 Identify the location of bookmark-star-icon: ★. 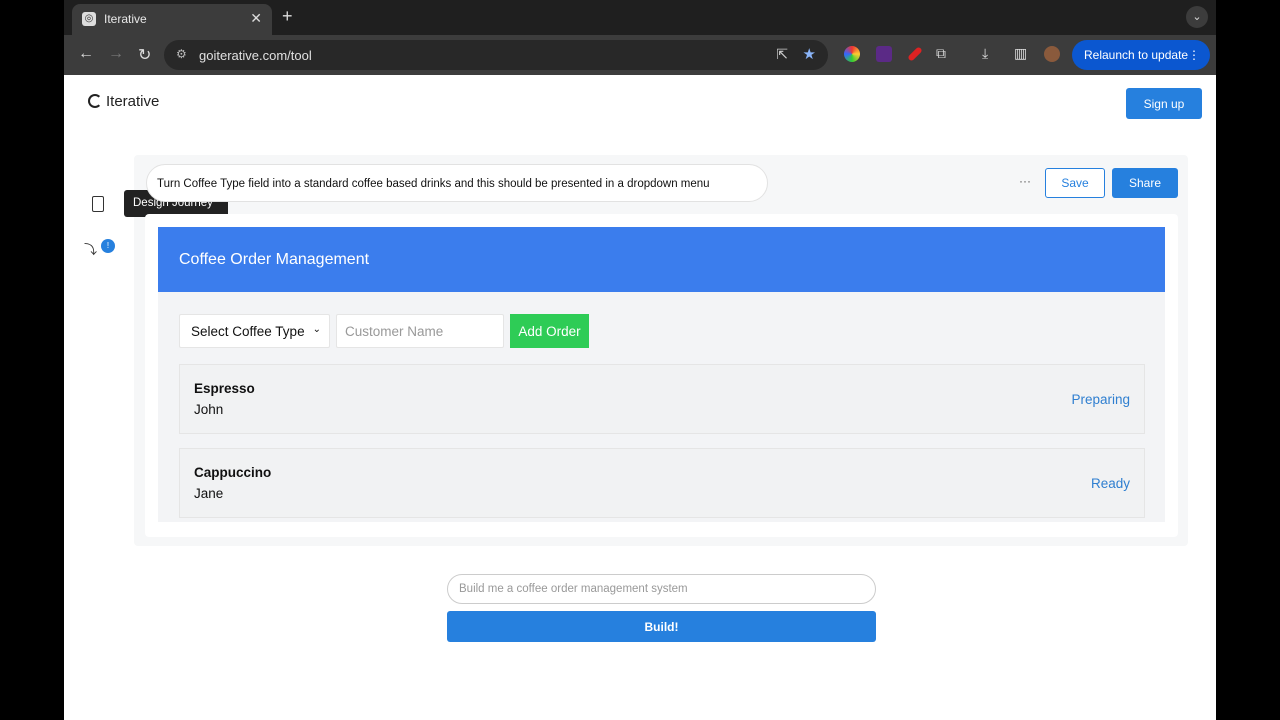
(809, 54).